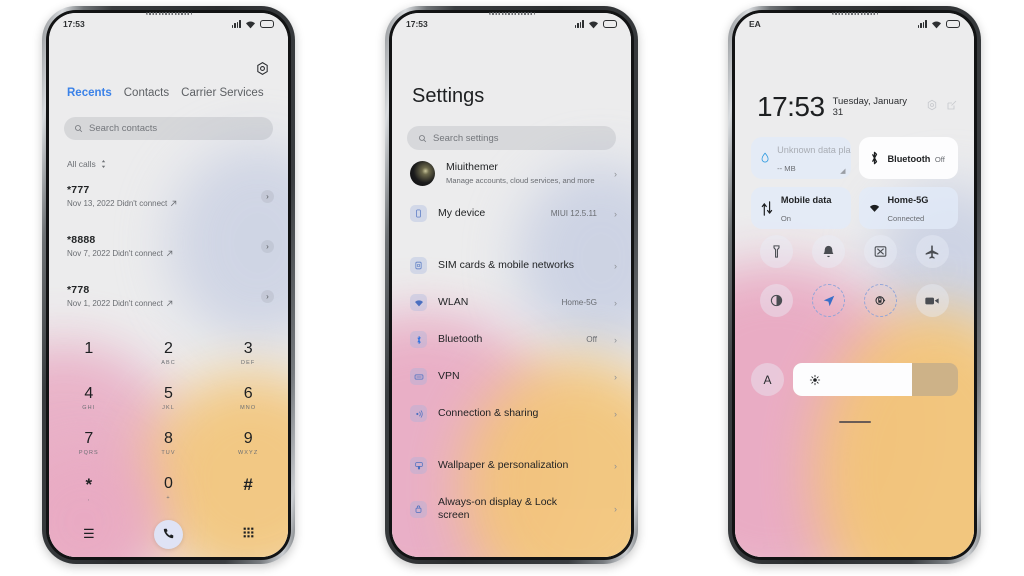 This screenshot has width=1024, height=576. Describe the element at coordinates (511, 376) in the screenshot. I see `settings-row-vpn: VPN ›` at that location.